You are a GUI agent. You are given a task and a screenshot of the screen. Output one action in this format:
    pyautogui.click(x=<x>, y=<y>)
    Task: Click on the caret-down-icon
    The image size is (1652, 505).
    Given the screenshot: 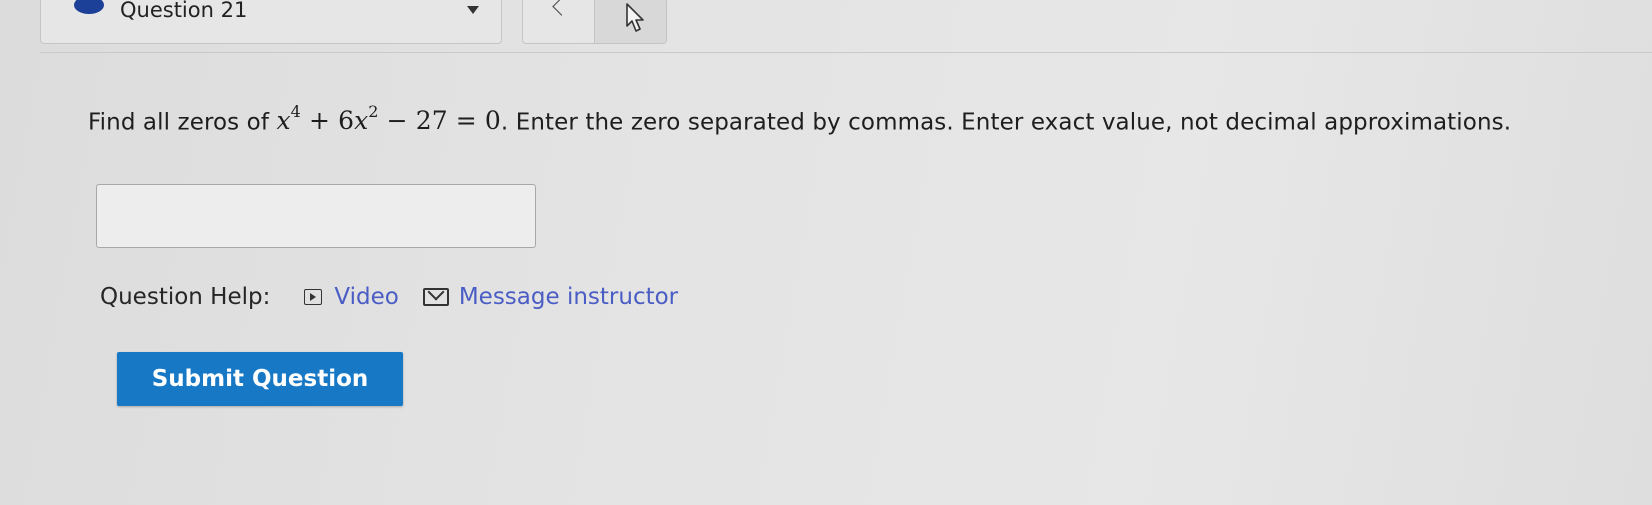 What is the action you would take?
    pyautogui.click(x=473, y=10)
    